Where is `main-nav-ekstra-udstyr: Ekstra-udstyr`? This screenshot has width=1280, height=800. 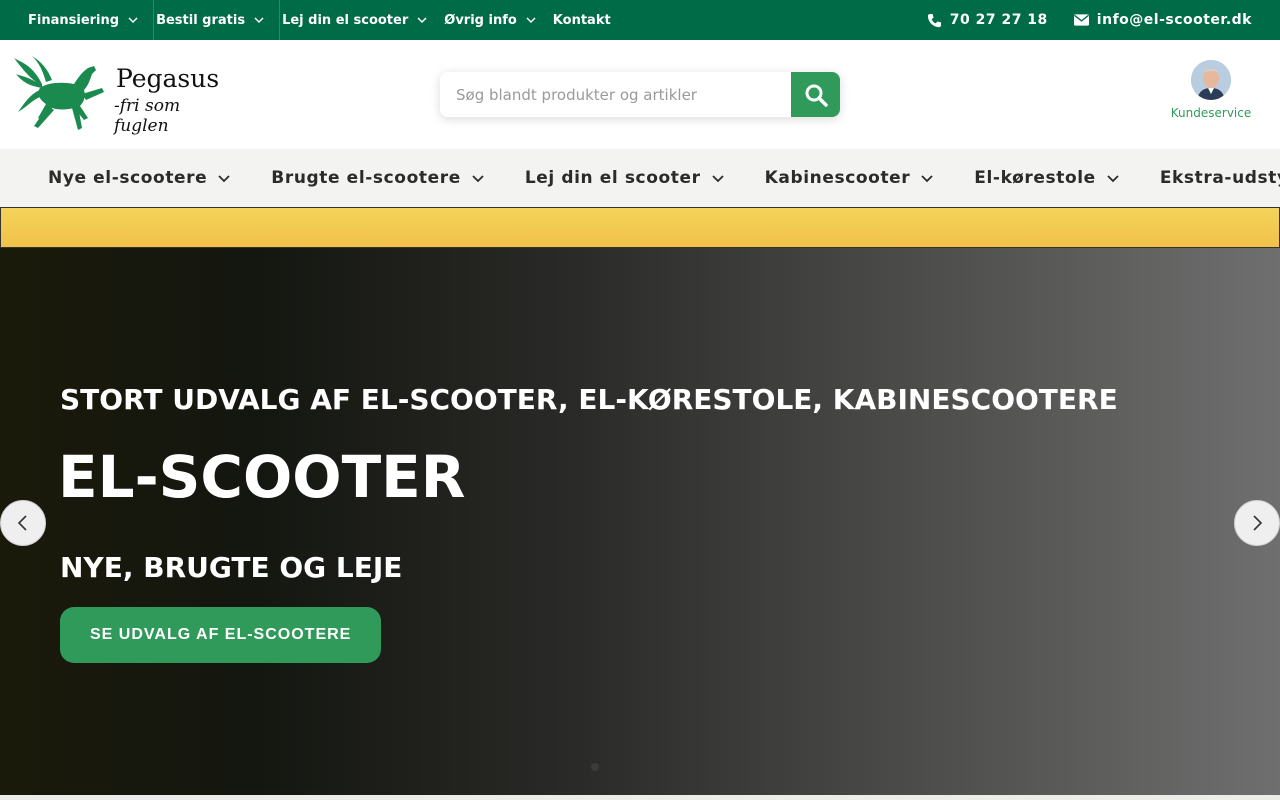
main-nav-ekstra-udstyr: Ekstra-udstyr is located at coordinates (1220, 178).